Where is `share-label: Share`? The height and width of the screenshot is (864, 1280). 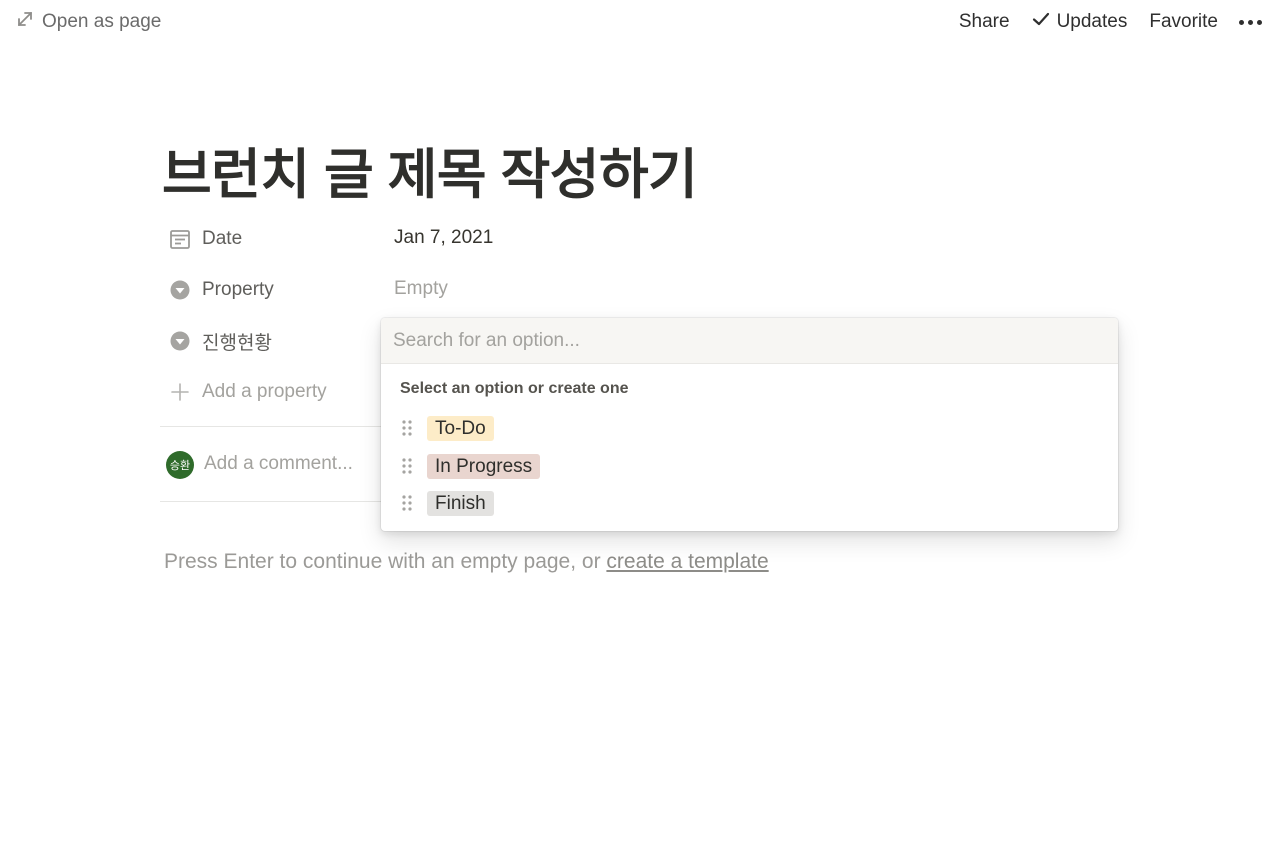
share-label: Share is located at coordinates (984, 21).